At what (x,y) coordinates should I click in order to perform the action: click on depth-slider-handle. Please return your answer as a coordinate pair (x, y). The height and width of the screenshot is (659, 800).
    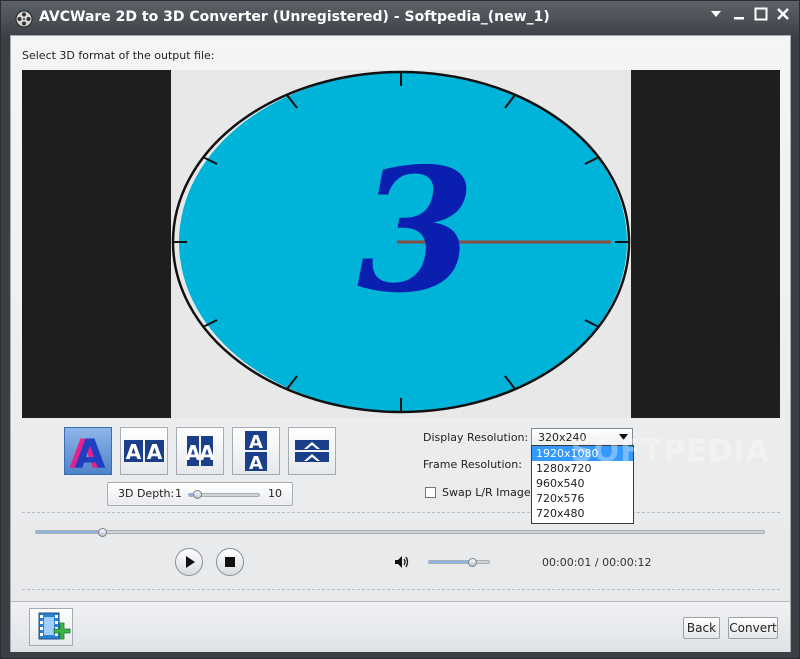
    Looking at the image, I should click on (197, 494).